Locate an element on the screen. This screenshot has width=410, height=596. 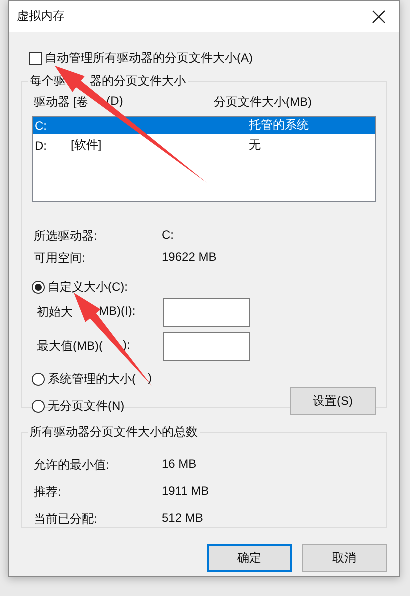
info-value: 16 MB is located at coordinates (179, 465).